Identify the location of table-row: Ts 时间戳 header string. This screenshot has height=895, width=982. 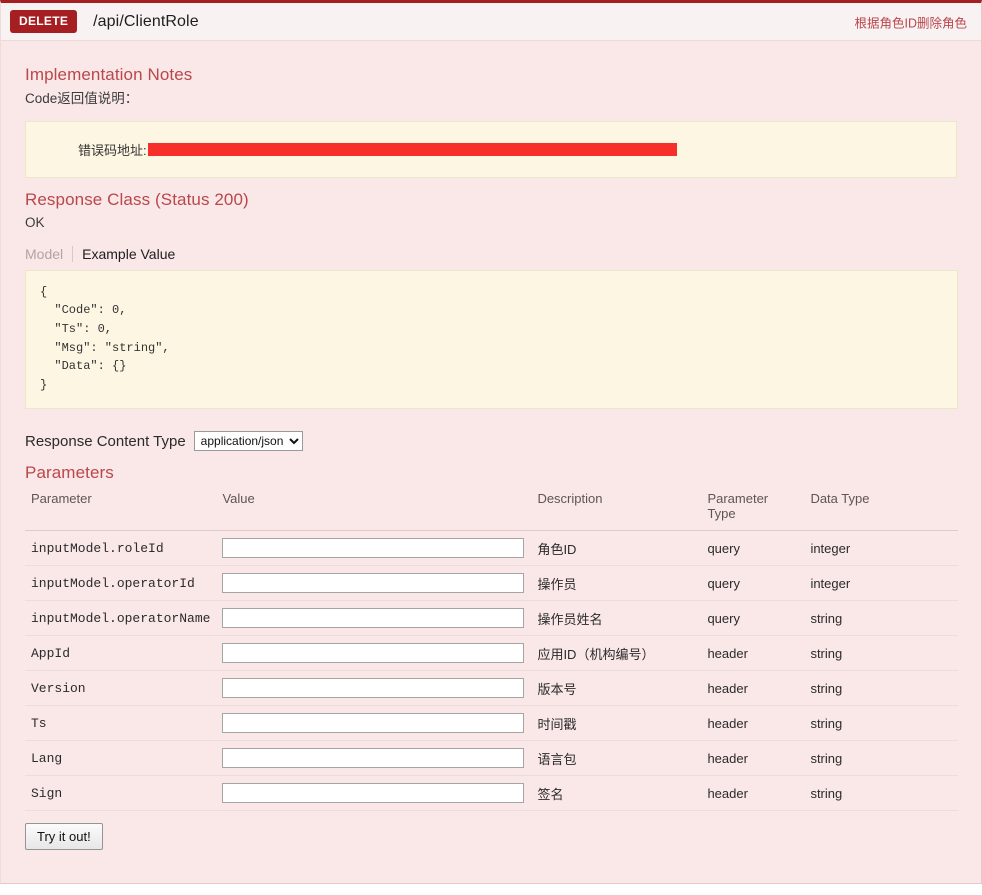
(491, 723).